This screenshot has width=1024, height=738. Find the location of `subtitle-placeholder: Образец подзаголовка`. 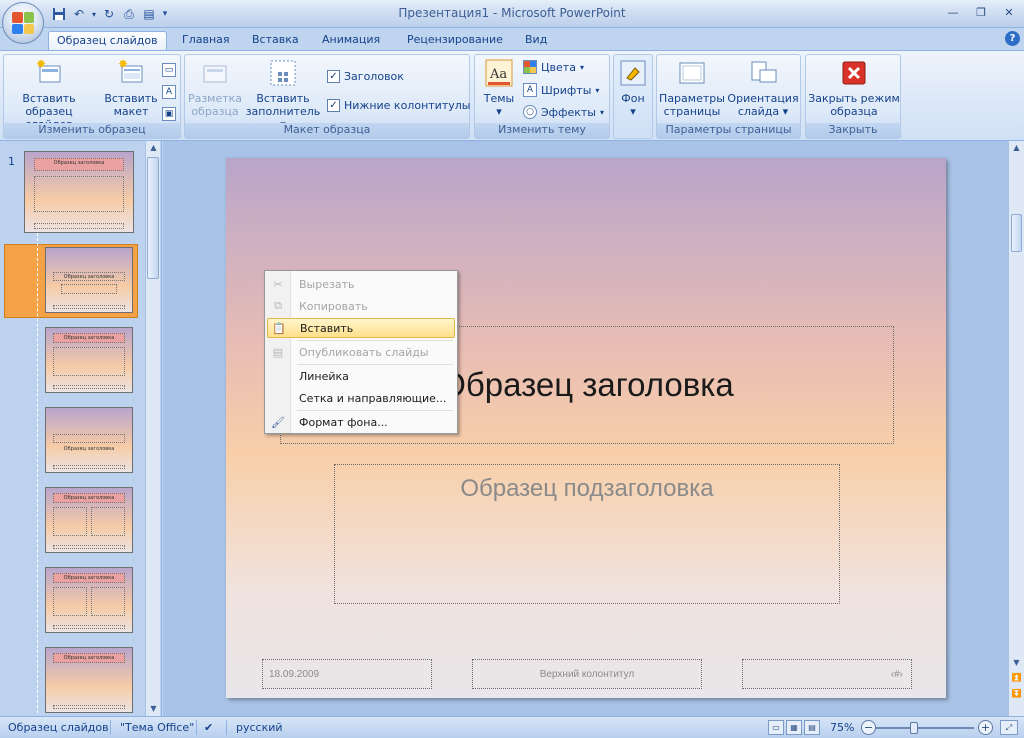

subtitle-placeholder: Образец подзаголовка is located at coordinates (587, 534).